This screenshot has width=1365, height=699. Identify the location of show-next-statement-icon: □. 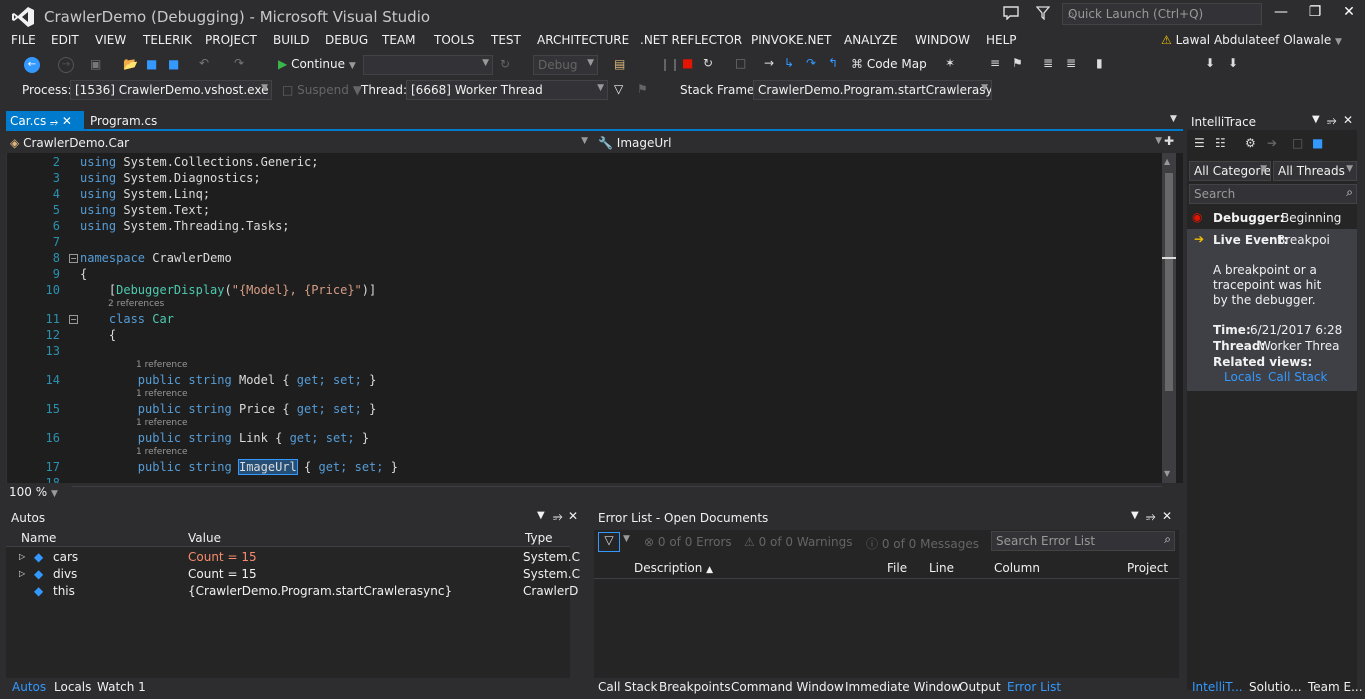
(743, 64).